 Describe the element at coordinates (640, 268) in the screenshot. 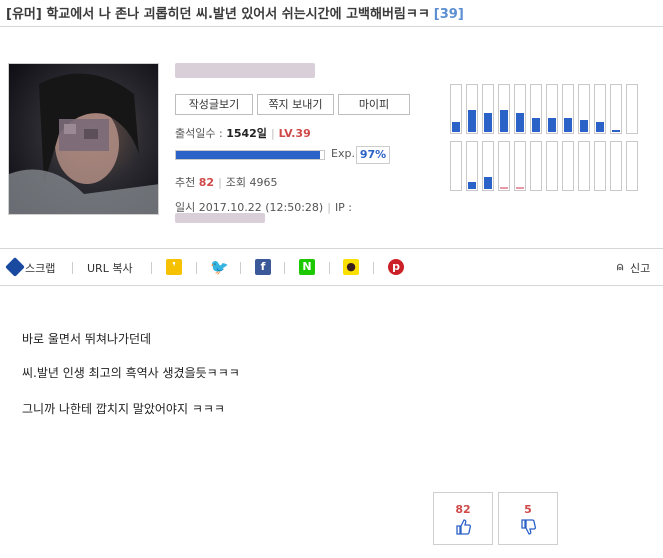

I see `report-button: 신고` at that location.